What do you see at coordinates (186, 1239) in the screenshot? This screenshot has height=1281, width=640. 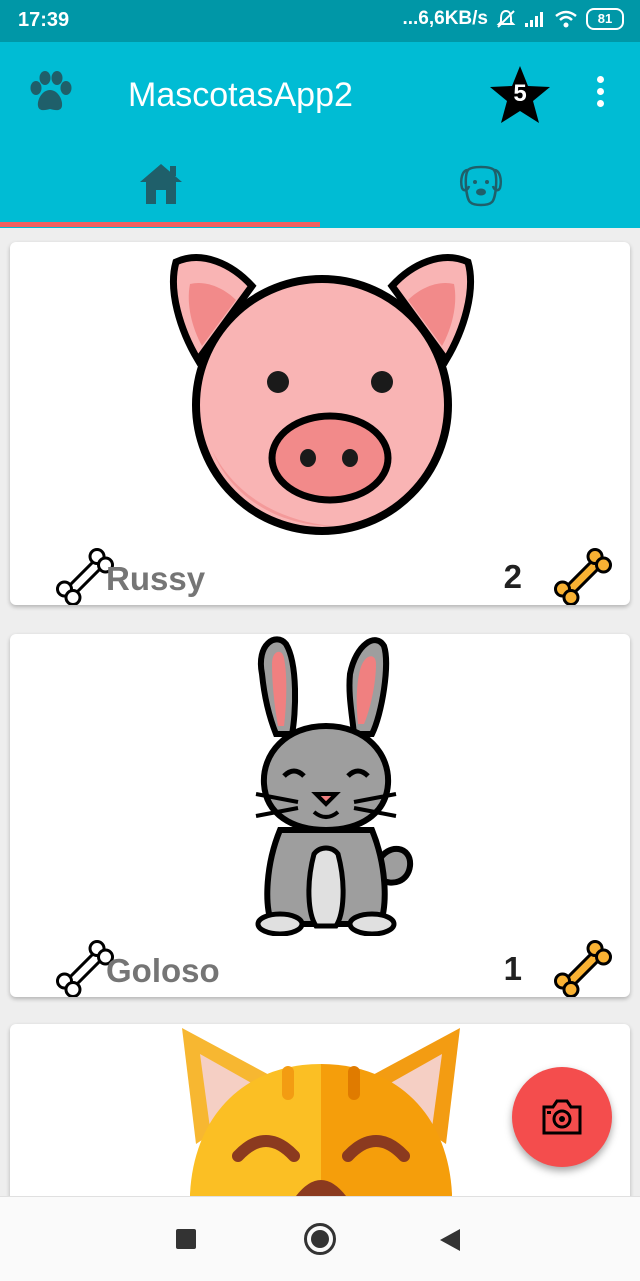 I see `recents-icon` at bounding box center [186, 1239].